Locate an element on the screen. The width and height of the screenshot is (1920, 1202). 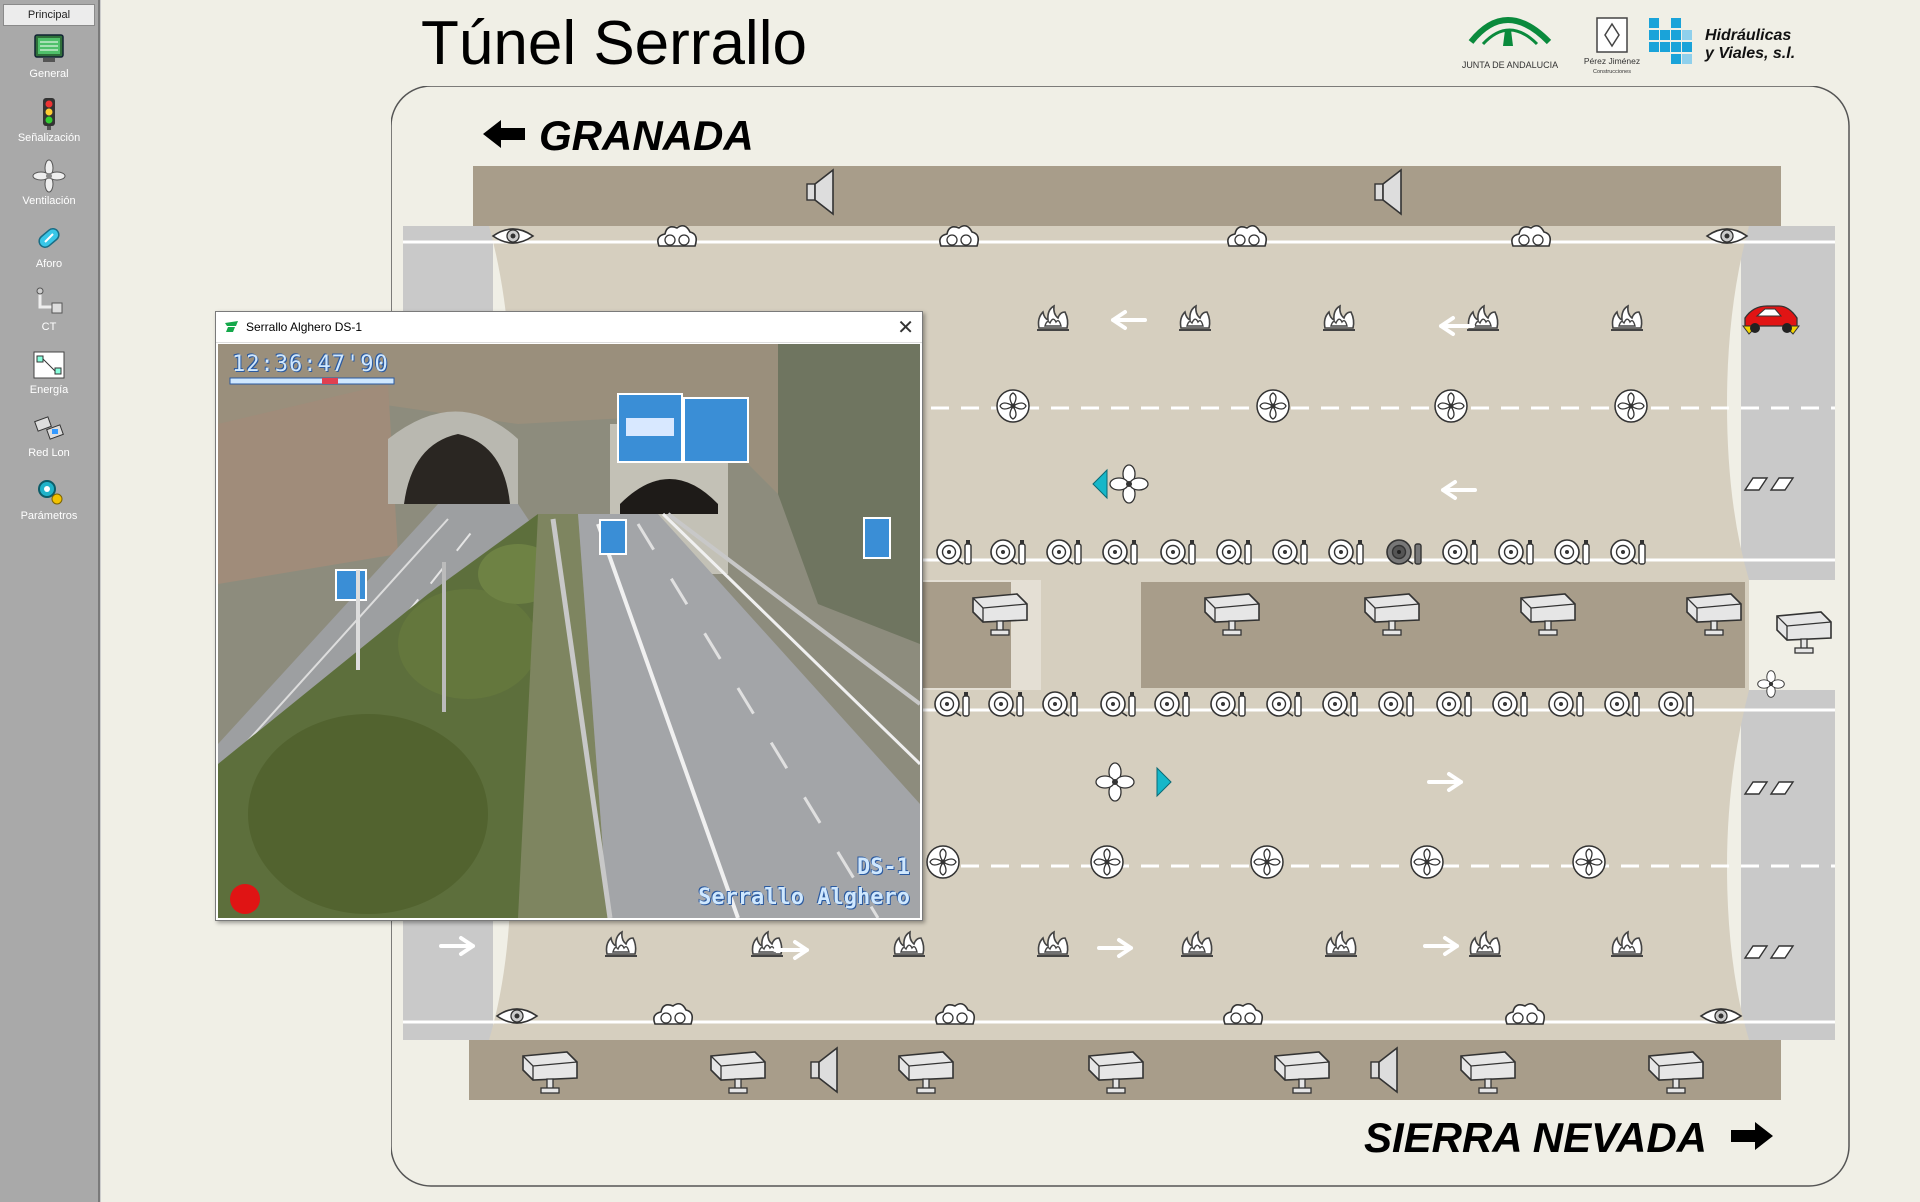
junta-text: JUNTA DE ANDALUCIA is located at coordinates (1510, 65).